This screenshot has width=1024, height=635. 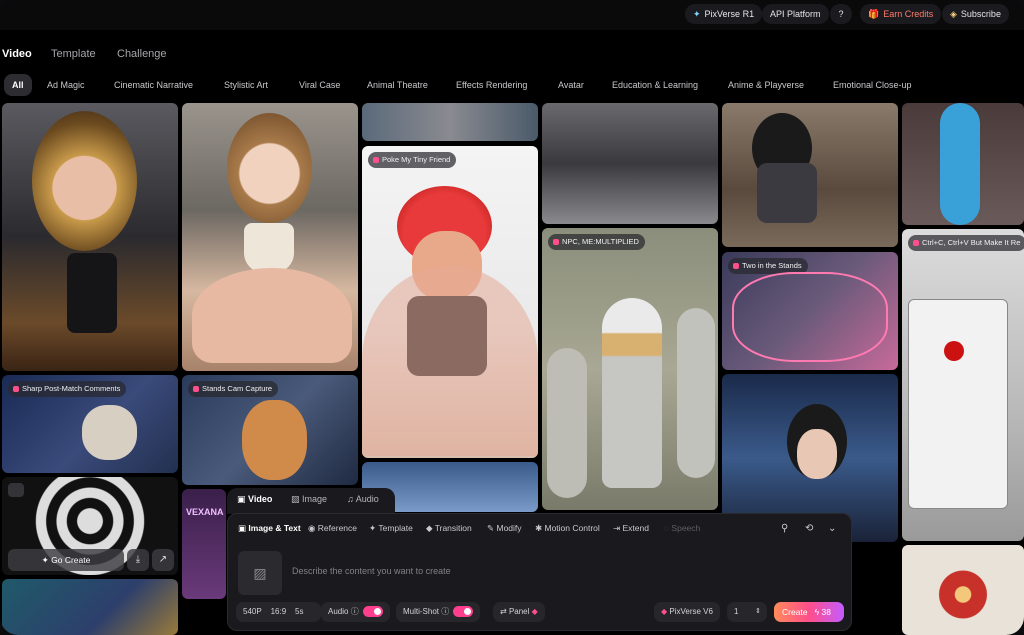 I want to click on reset-icon: ⟲, so click(x=809, y=528).